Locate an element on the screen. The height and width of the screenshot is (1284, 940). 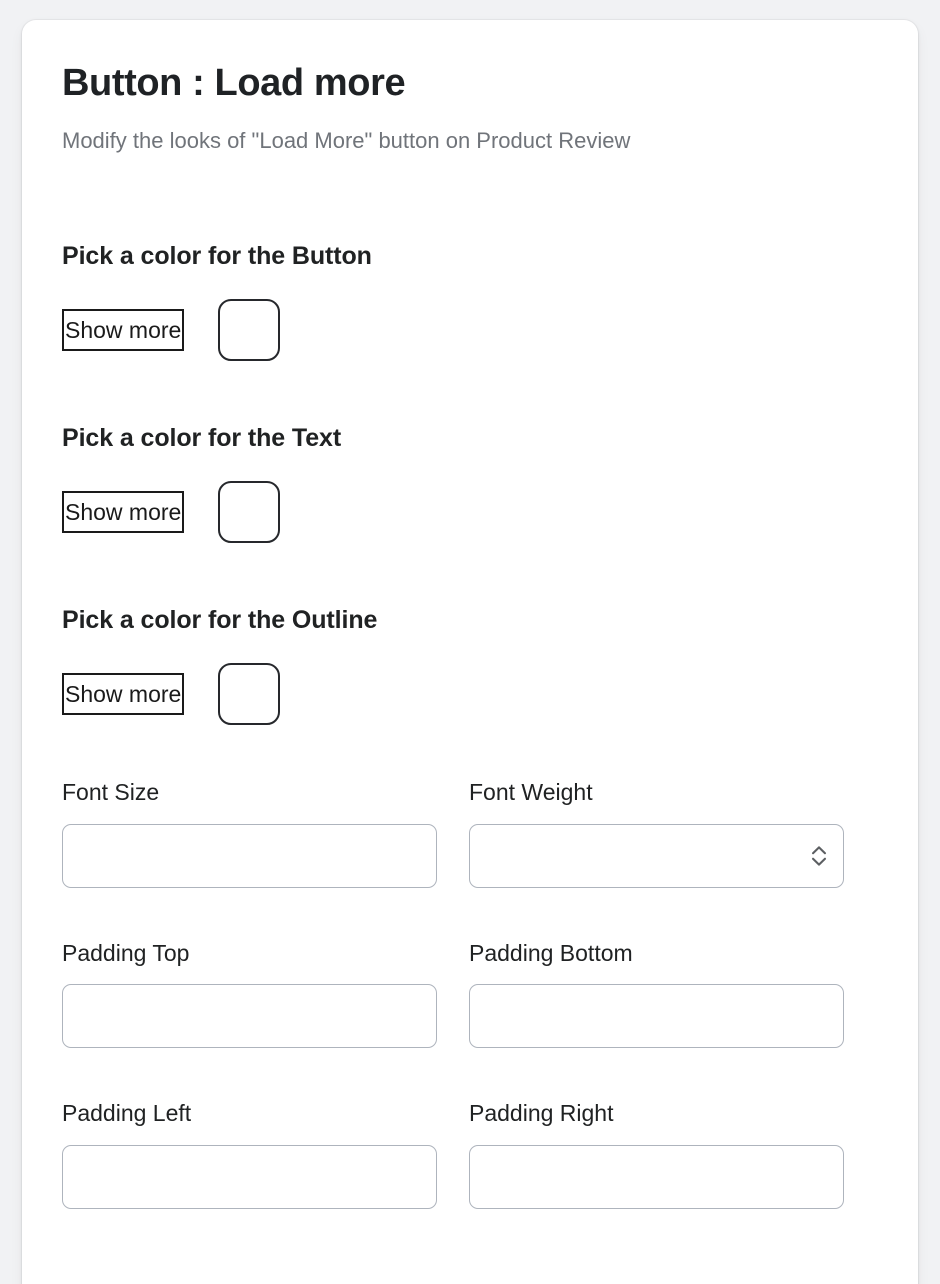
padding-left-input is located at coordinates (249, 1176).